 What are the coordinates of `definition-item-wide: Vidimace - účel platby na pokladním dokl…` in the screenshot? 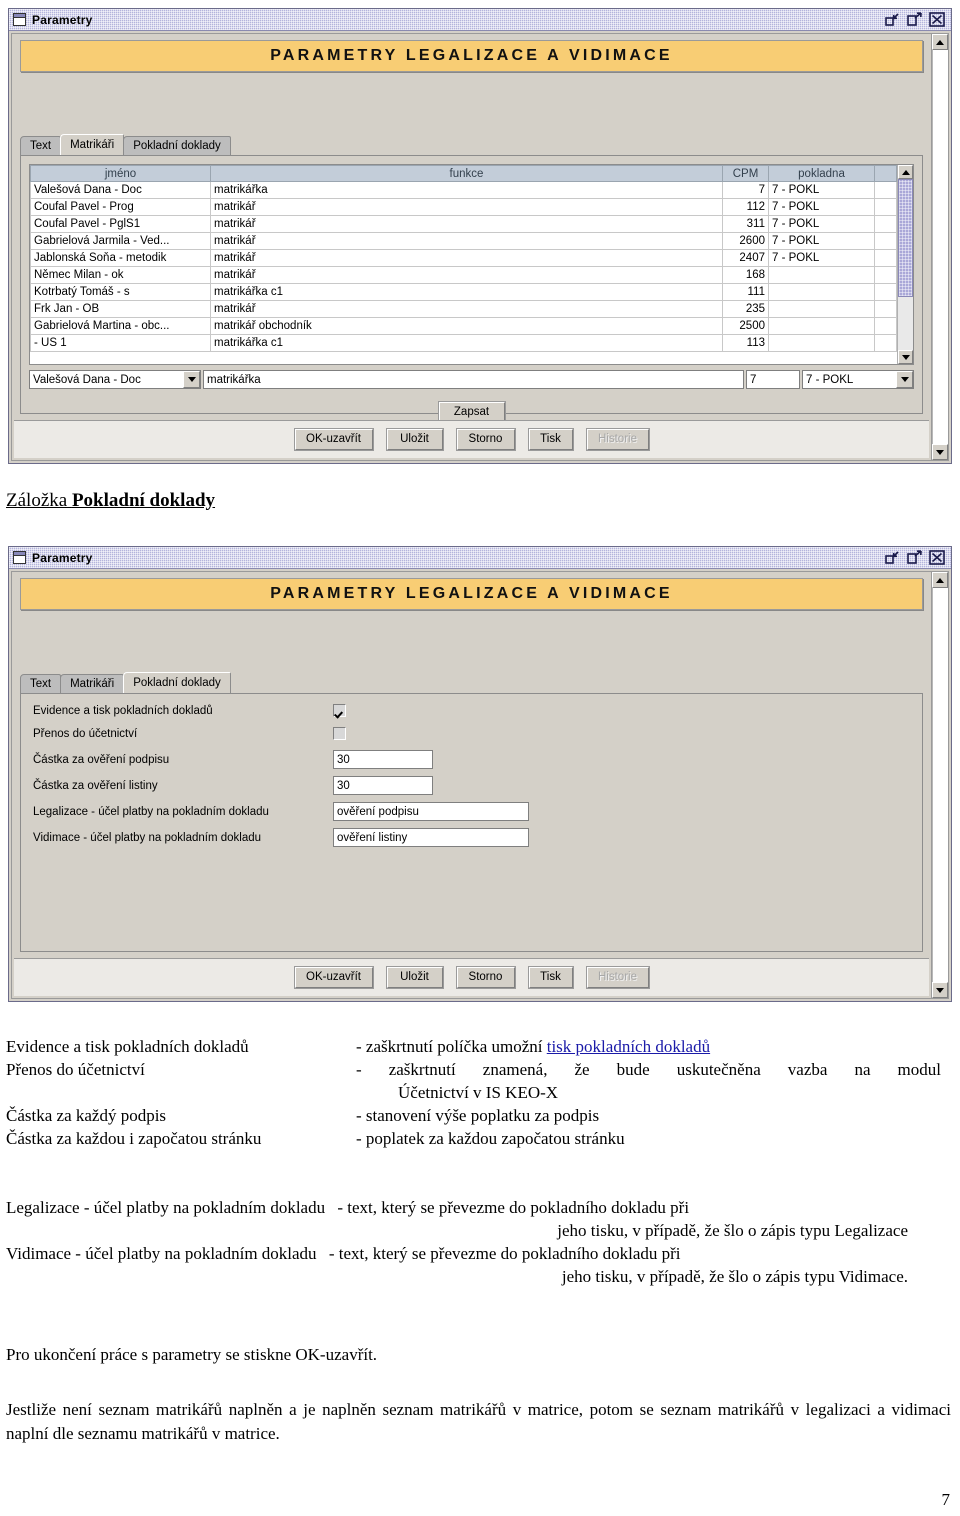 It's located at (480, 1265).